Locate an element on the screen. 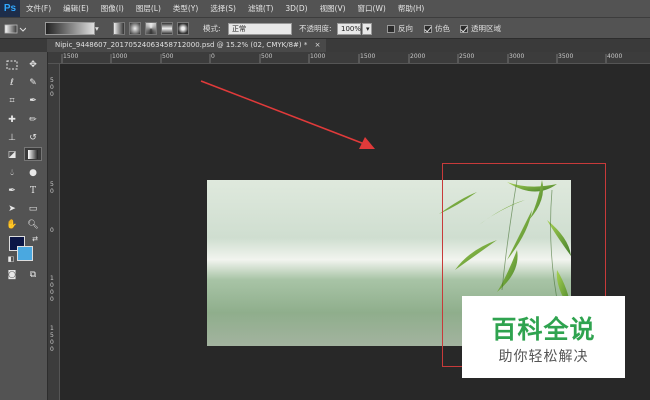 This screenshot has width=650, height=400. transparency-check-icon is located at coordinates (464, 28).